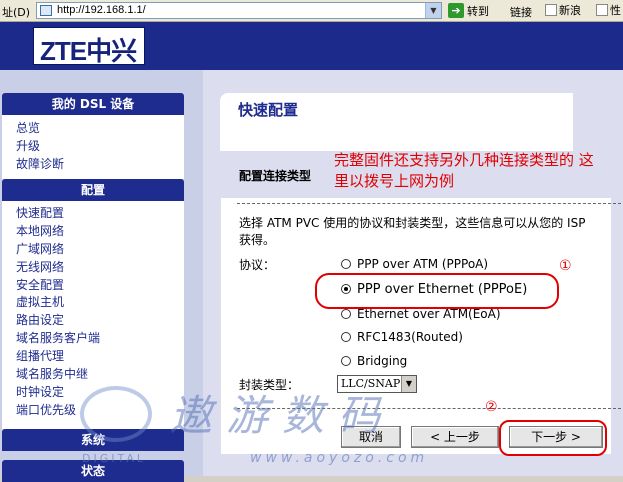  What do you see at coordinates (346, 264) in the screenshot?
I see `radio-pppoa` at bounding box center [346, 264].